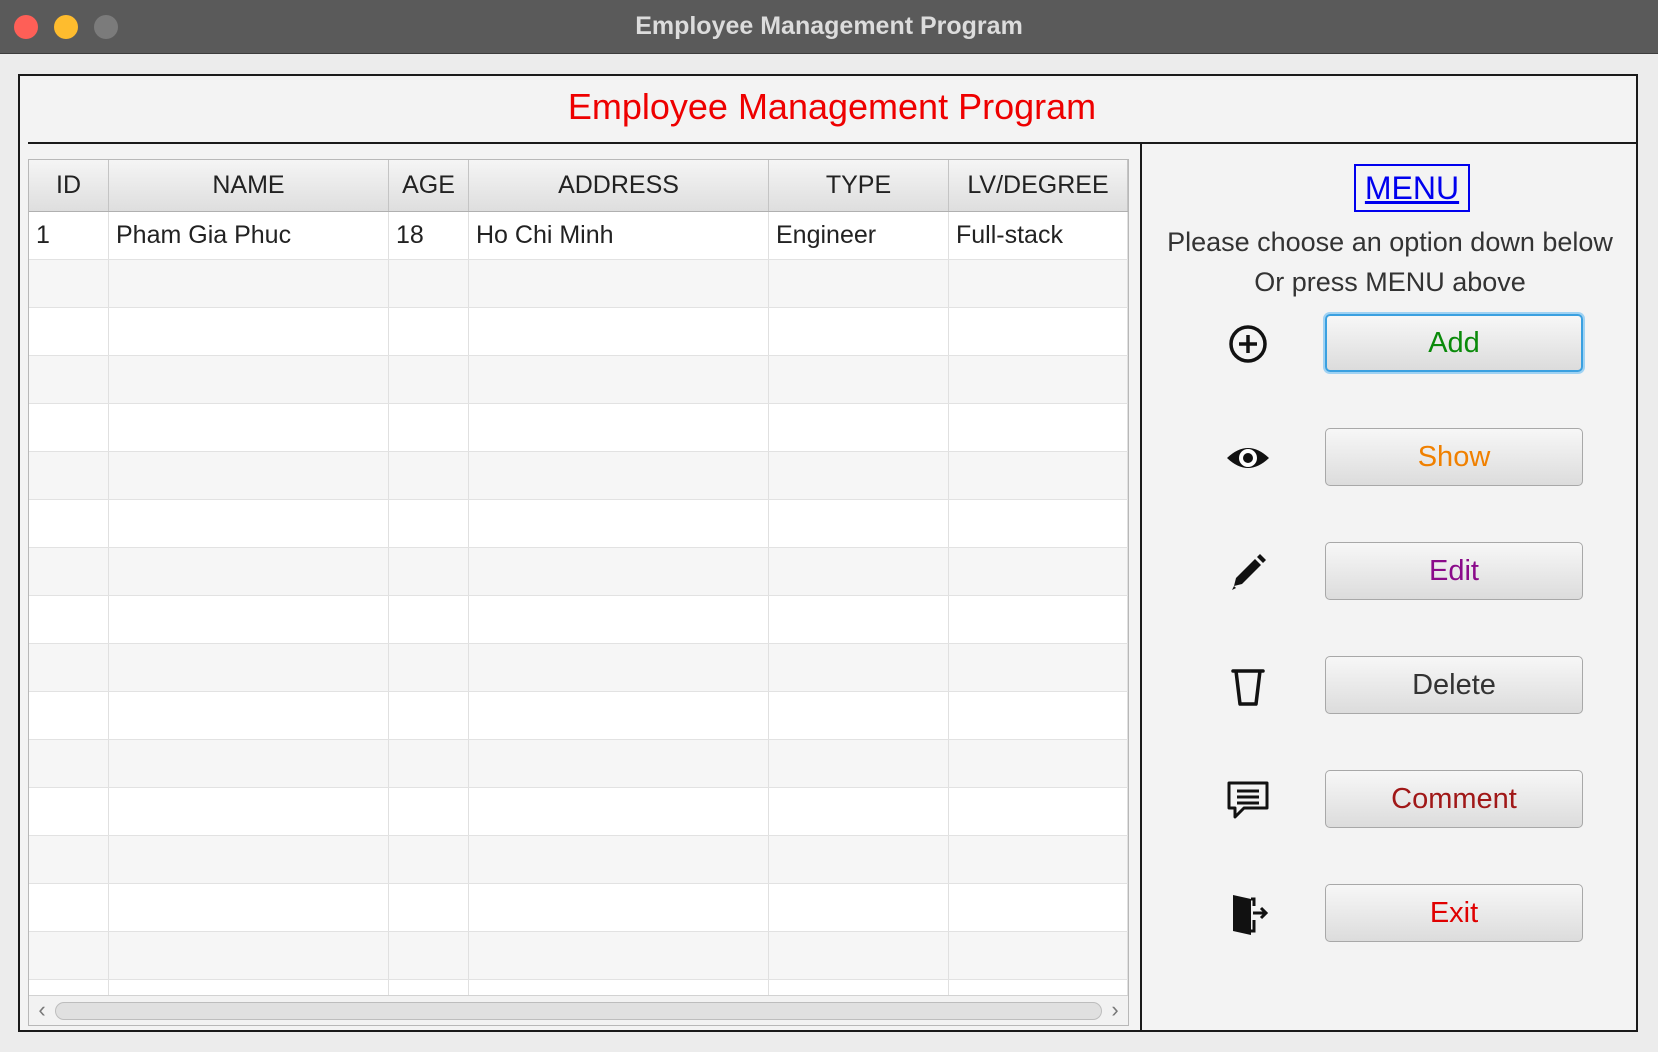 The image size is (1658, 1052). Describe the element at coordinates (1248, 914) in the screenshot. I see `exit-door-icon` at that location.